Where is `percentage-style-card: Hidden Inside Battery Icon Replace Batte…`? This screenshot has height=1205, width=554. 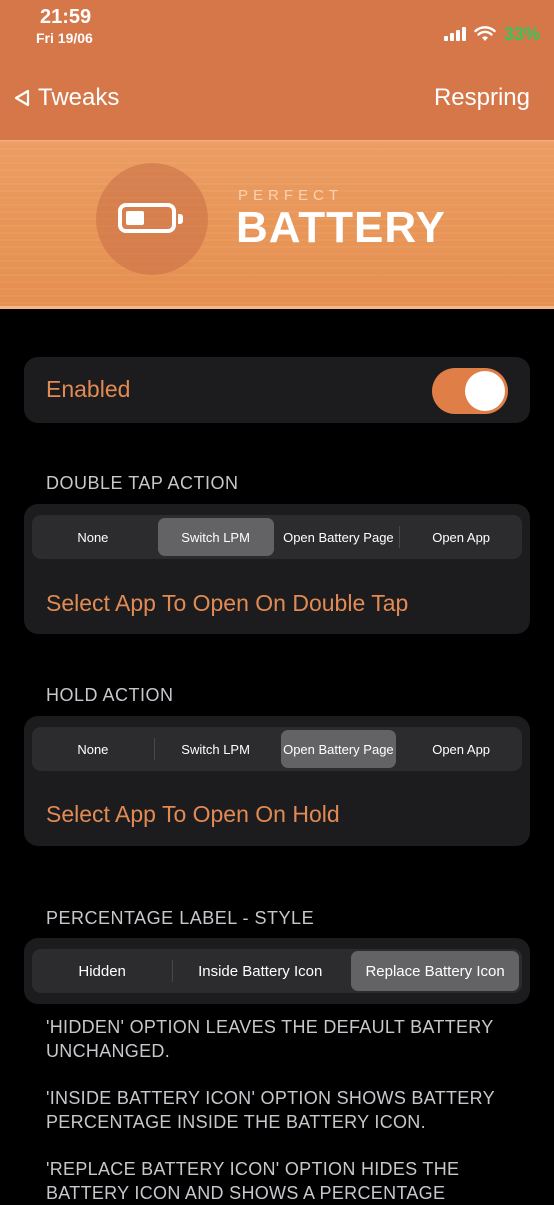 percentage-style-card: Hidden Inside Battery Icon Replace Batte… is located at coordinates (277, 971).